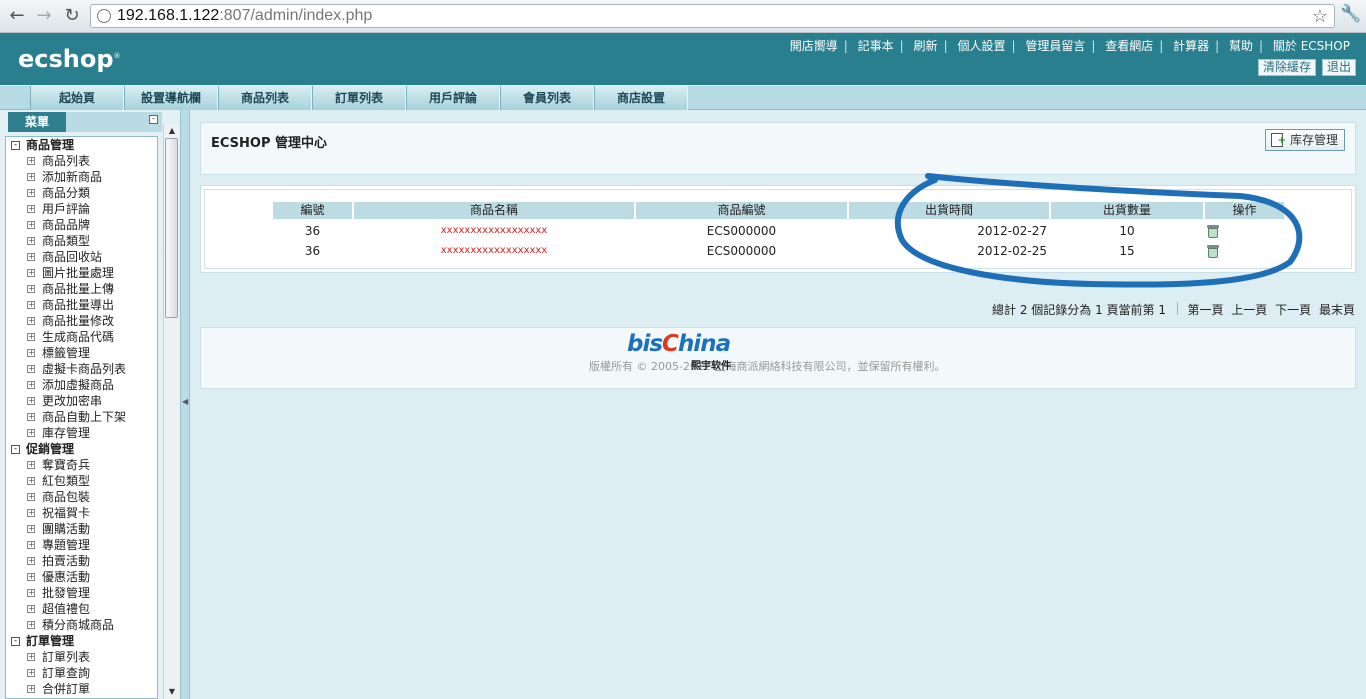  I want to click on menu-item: + 商品列表, so click(81, 161).